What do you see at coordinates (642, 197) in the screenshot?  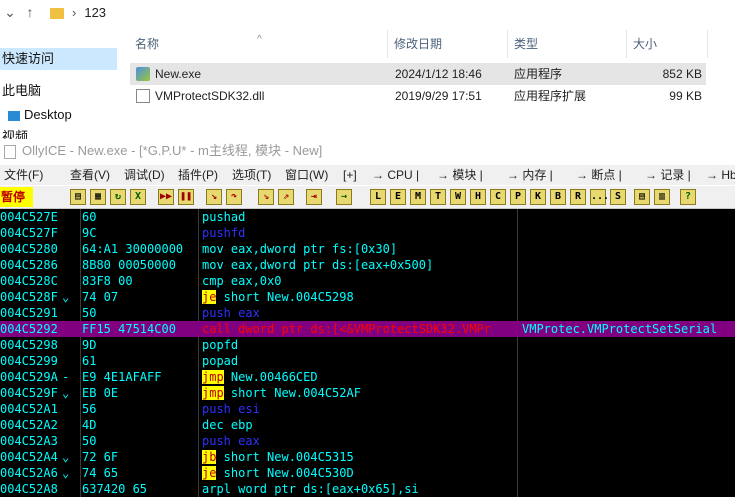 I see `settings-icon: ▤` at bounding box center [642, 197].